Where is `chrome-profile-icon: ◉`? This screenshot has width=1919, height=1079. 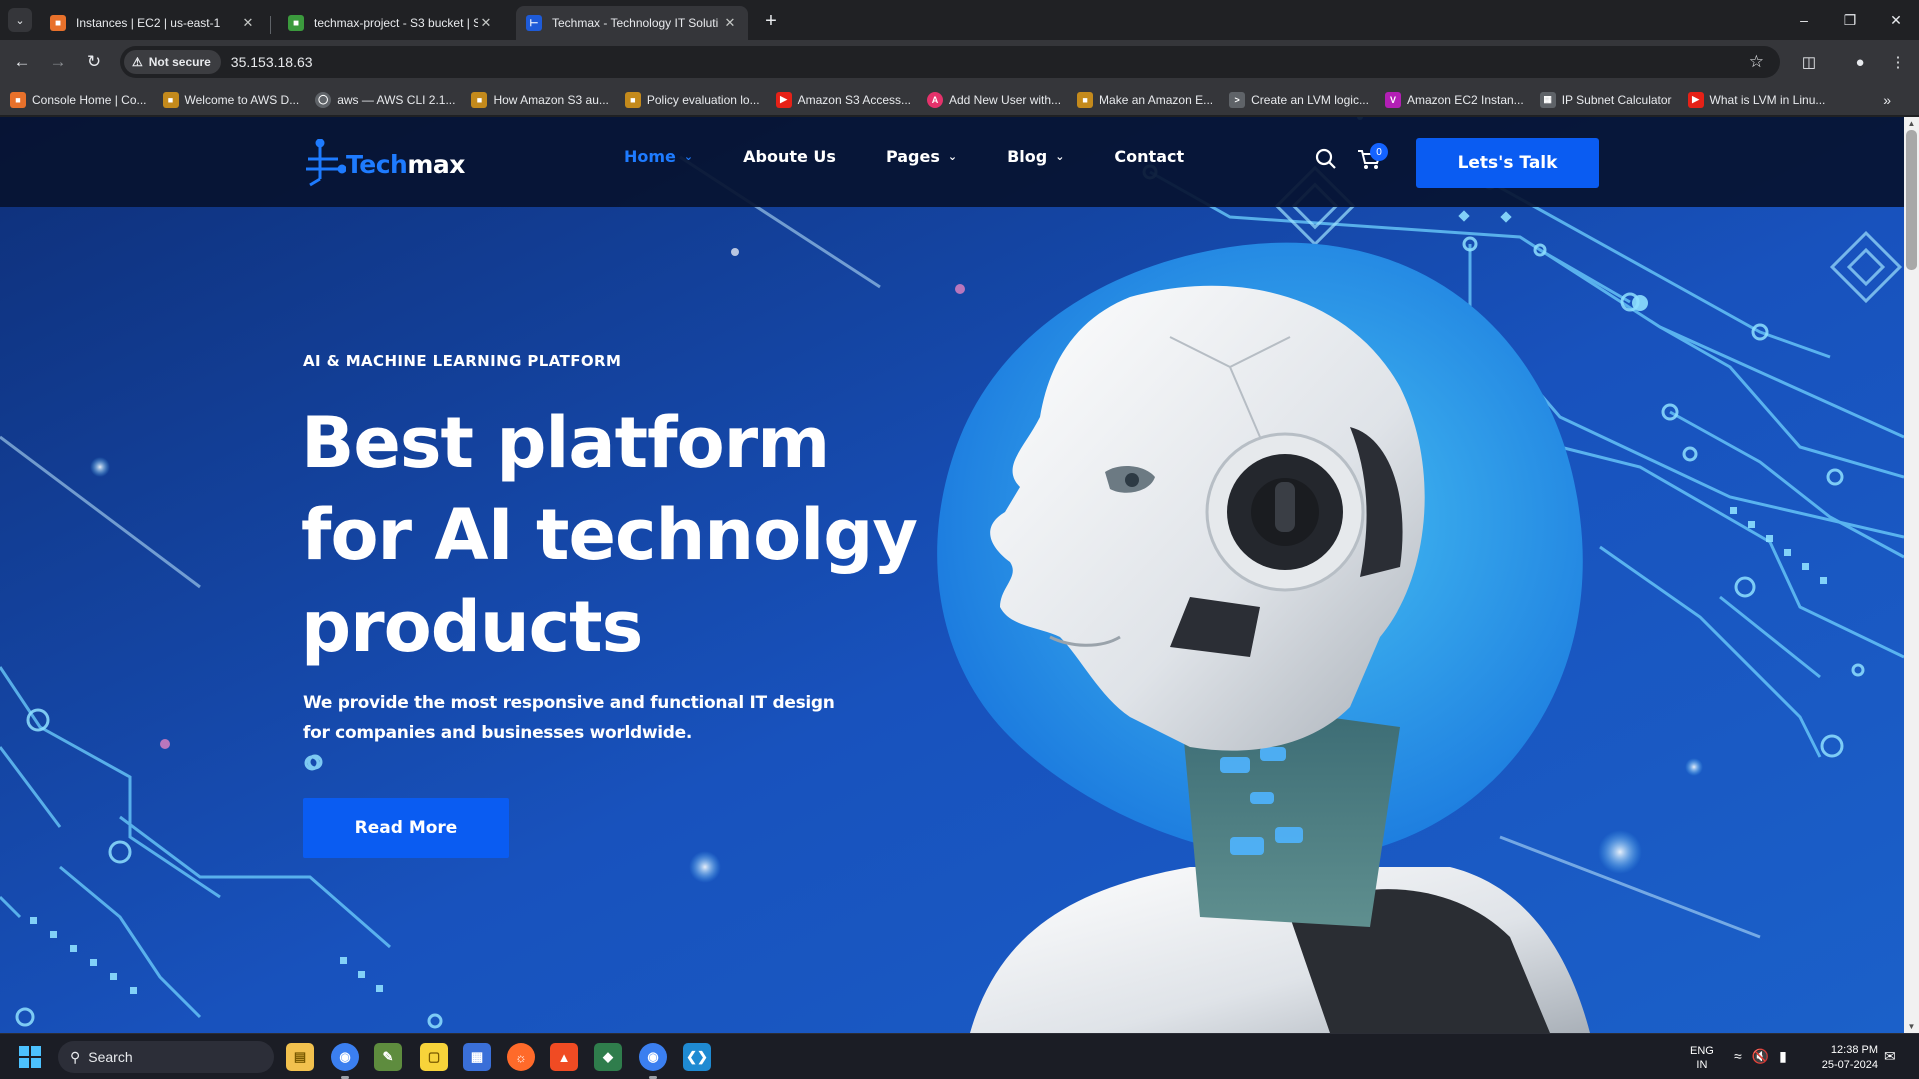 chrome-profile-icon: ◉ is located at coordinates (653, 1057).